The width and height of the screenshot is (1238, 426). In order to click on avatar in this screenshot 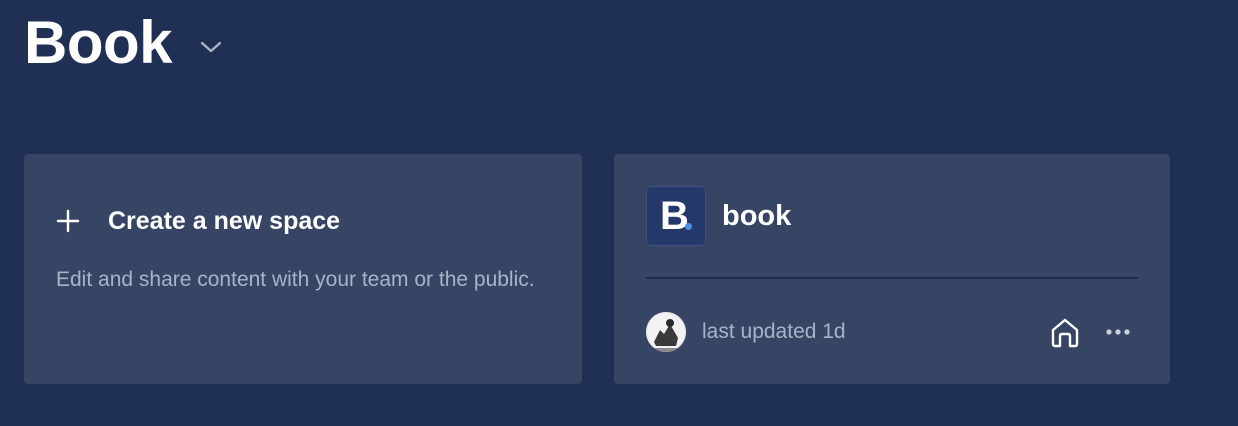, I will do `click(666, 332)`.